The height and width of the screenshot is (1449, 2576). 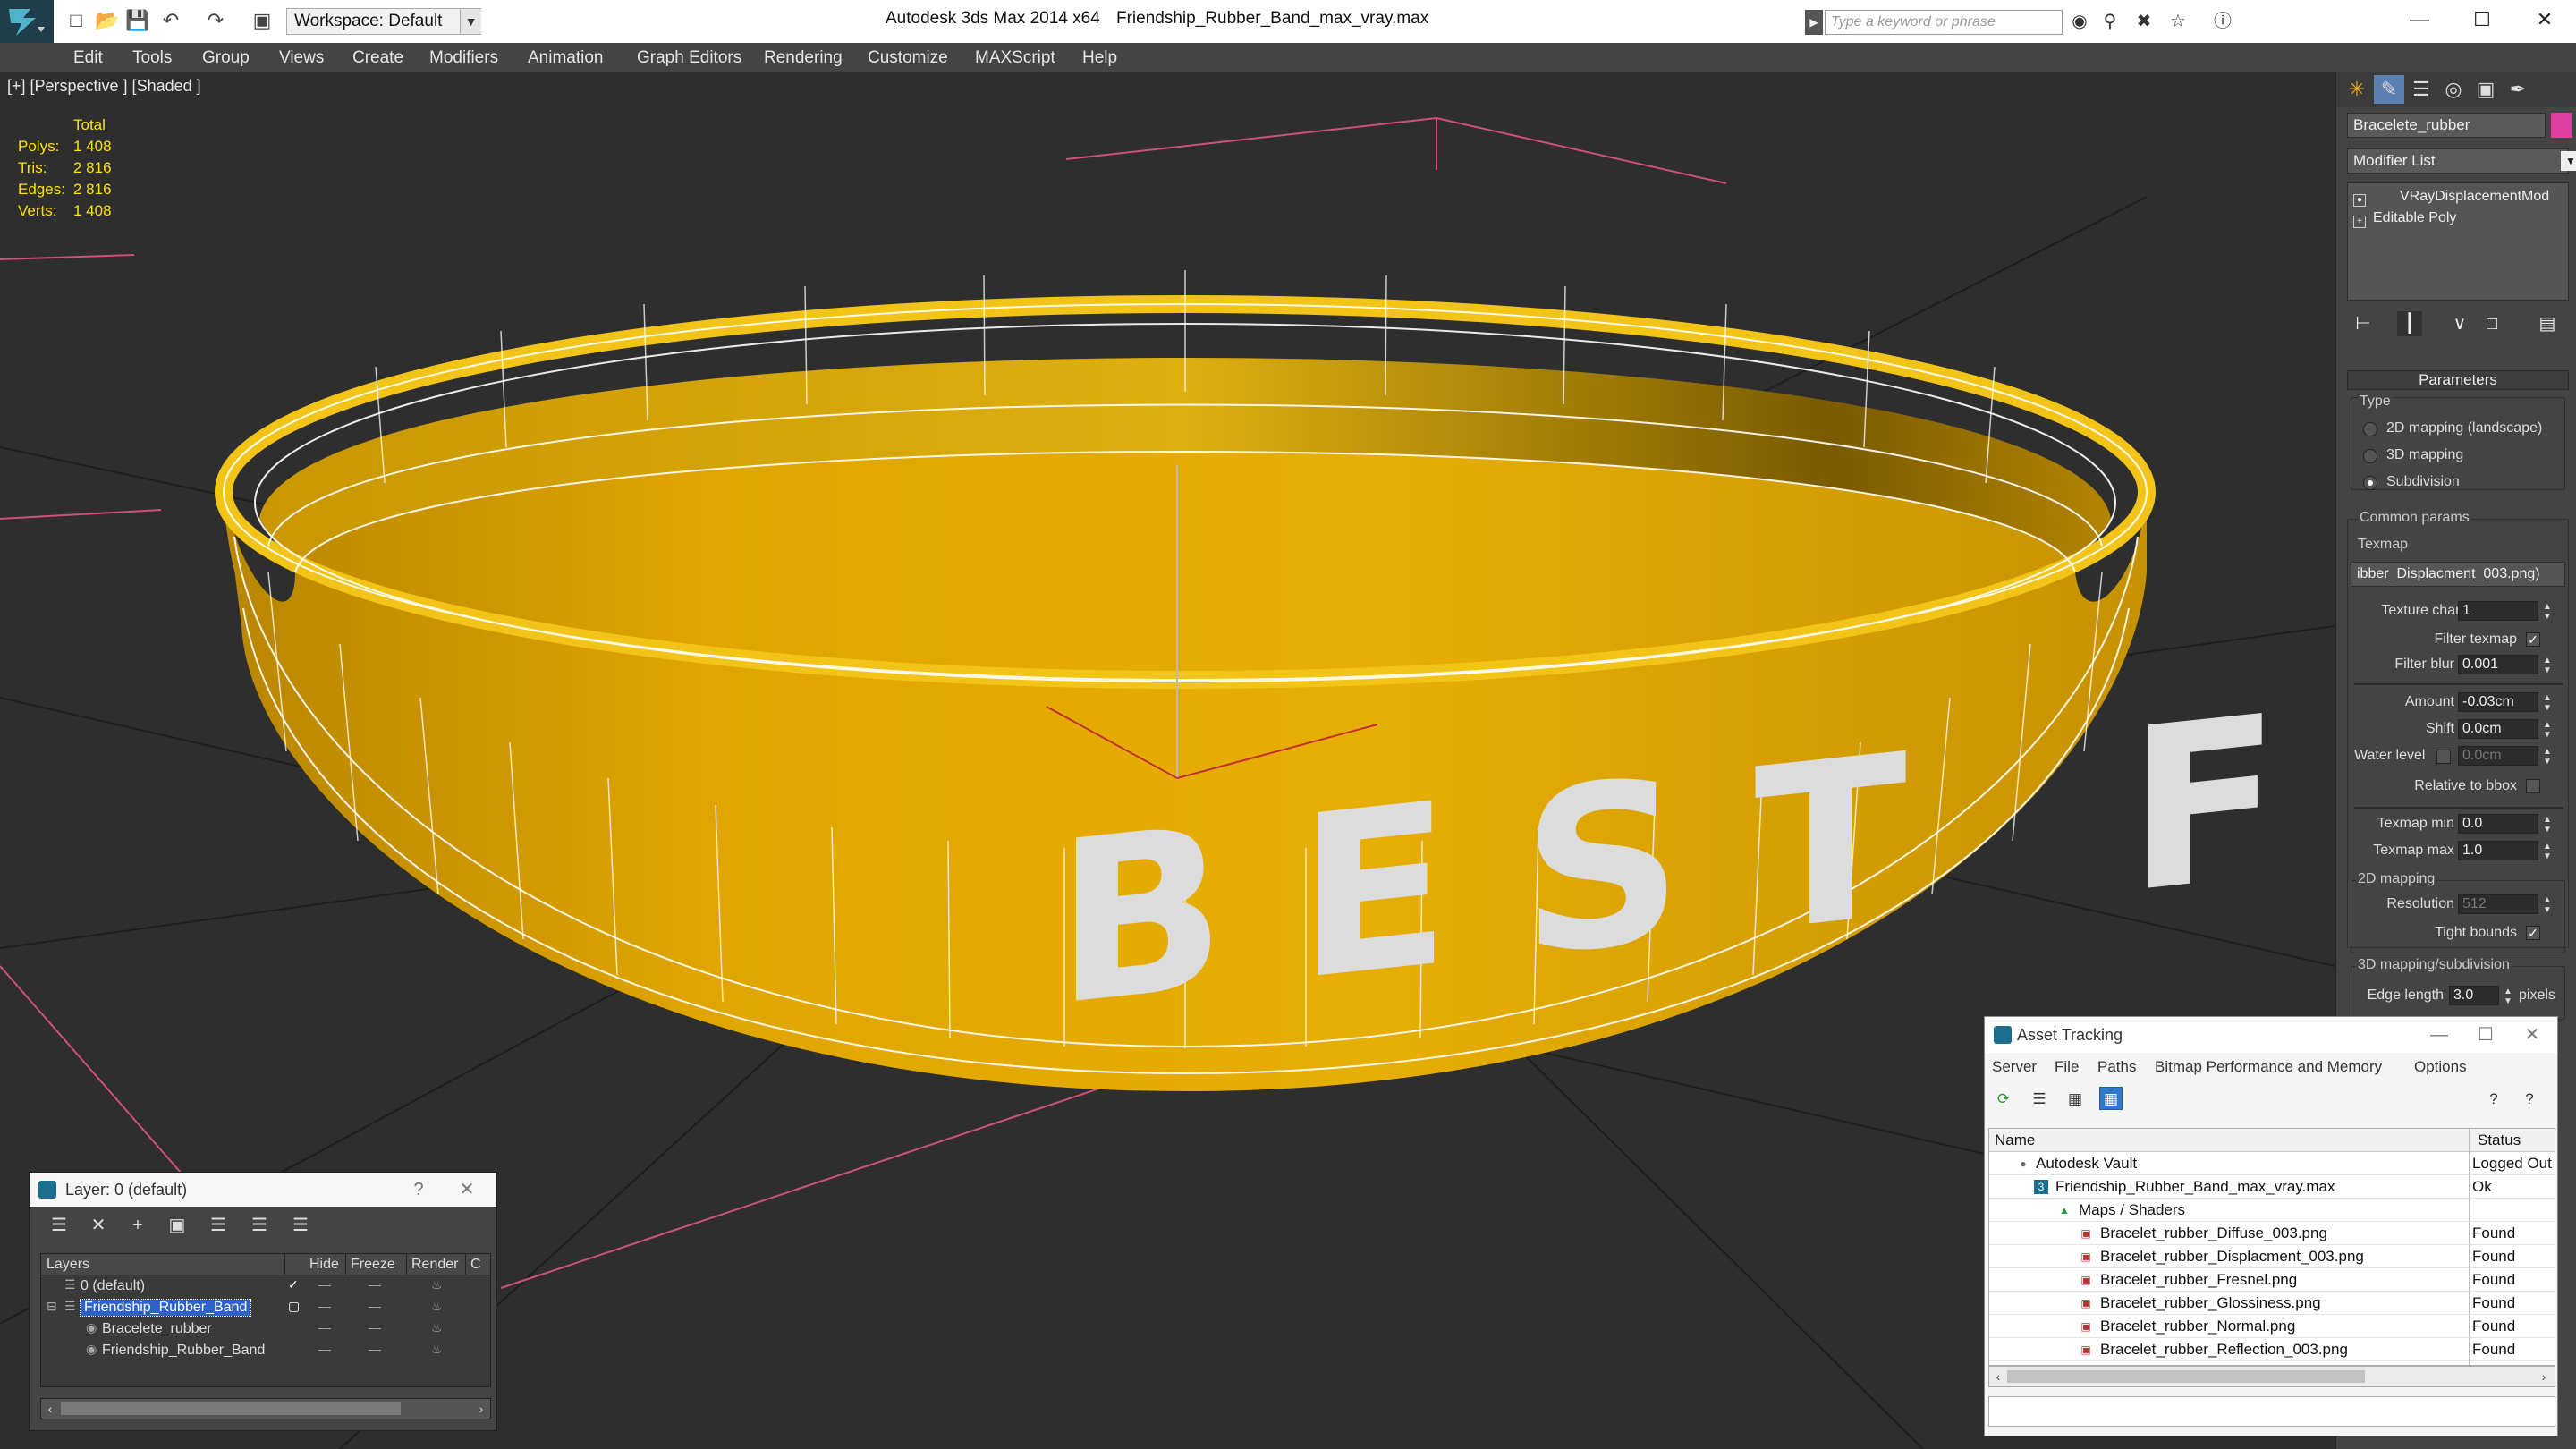 What do you see at coordinates (2499, 1140) in the screenshot?
I see `column-status: Status` at bounding box center [2499, 1140].